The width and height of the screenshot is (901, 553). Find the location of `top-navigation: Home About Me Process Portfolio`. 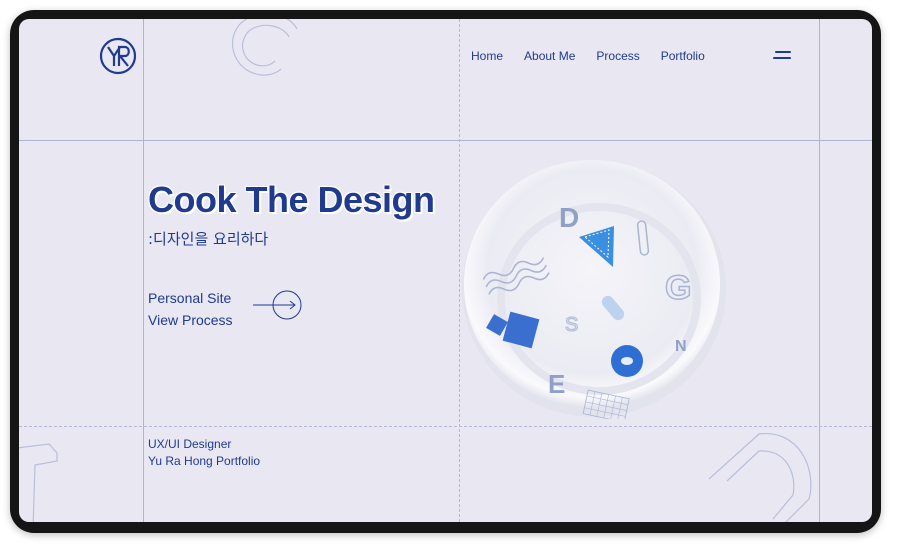

top-navigation: Home About Me Process Portfolio is located at coordinates (598, 56).